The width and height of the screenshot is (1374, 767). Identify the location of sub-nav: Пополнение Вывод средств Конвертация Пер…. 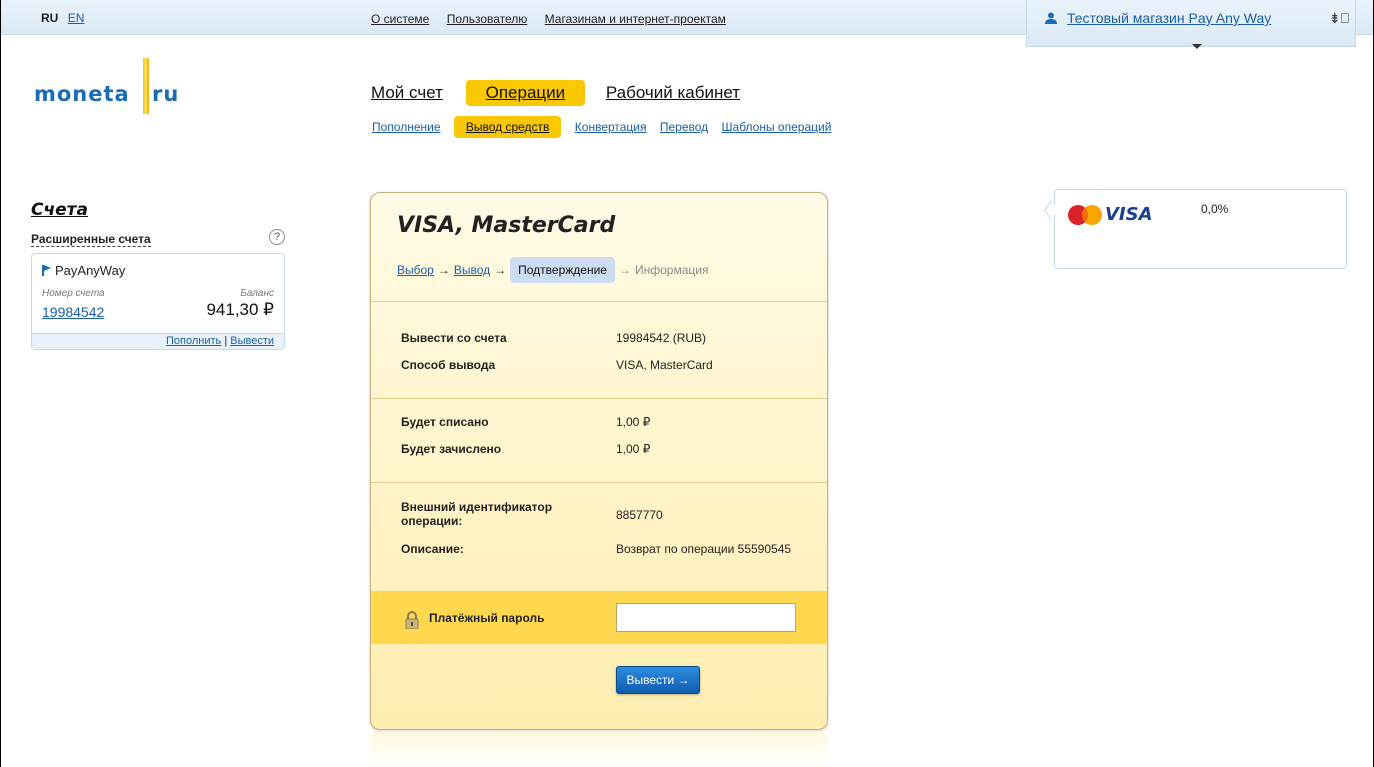
(606, 127).